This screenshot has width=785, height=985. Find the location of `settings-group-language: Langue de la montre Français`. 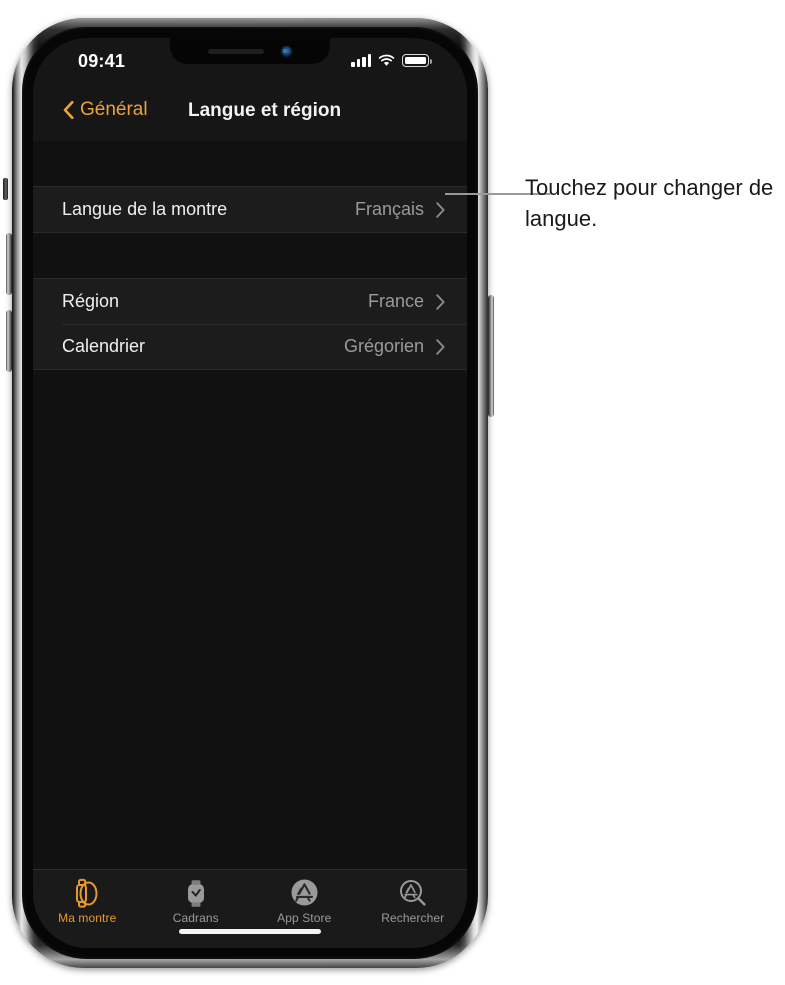

settings-group-language: Langue de la montre Français is located at coordinates (250, 209).